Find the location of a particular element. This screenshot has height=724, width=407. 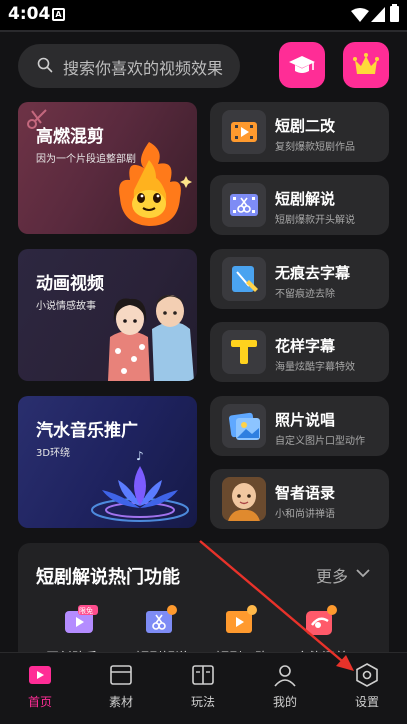

card-title: 动画视频 is located at coordinates (70, 284).